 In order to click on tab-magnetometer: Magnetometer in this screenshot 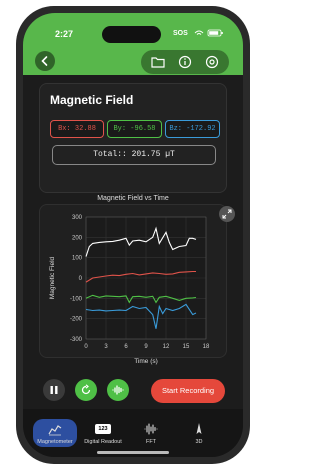, I will do `click(55, 433)`.